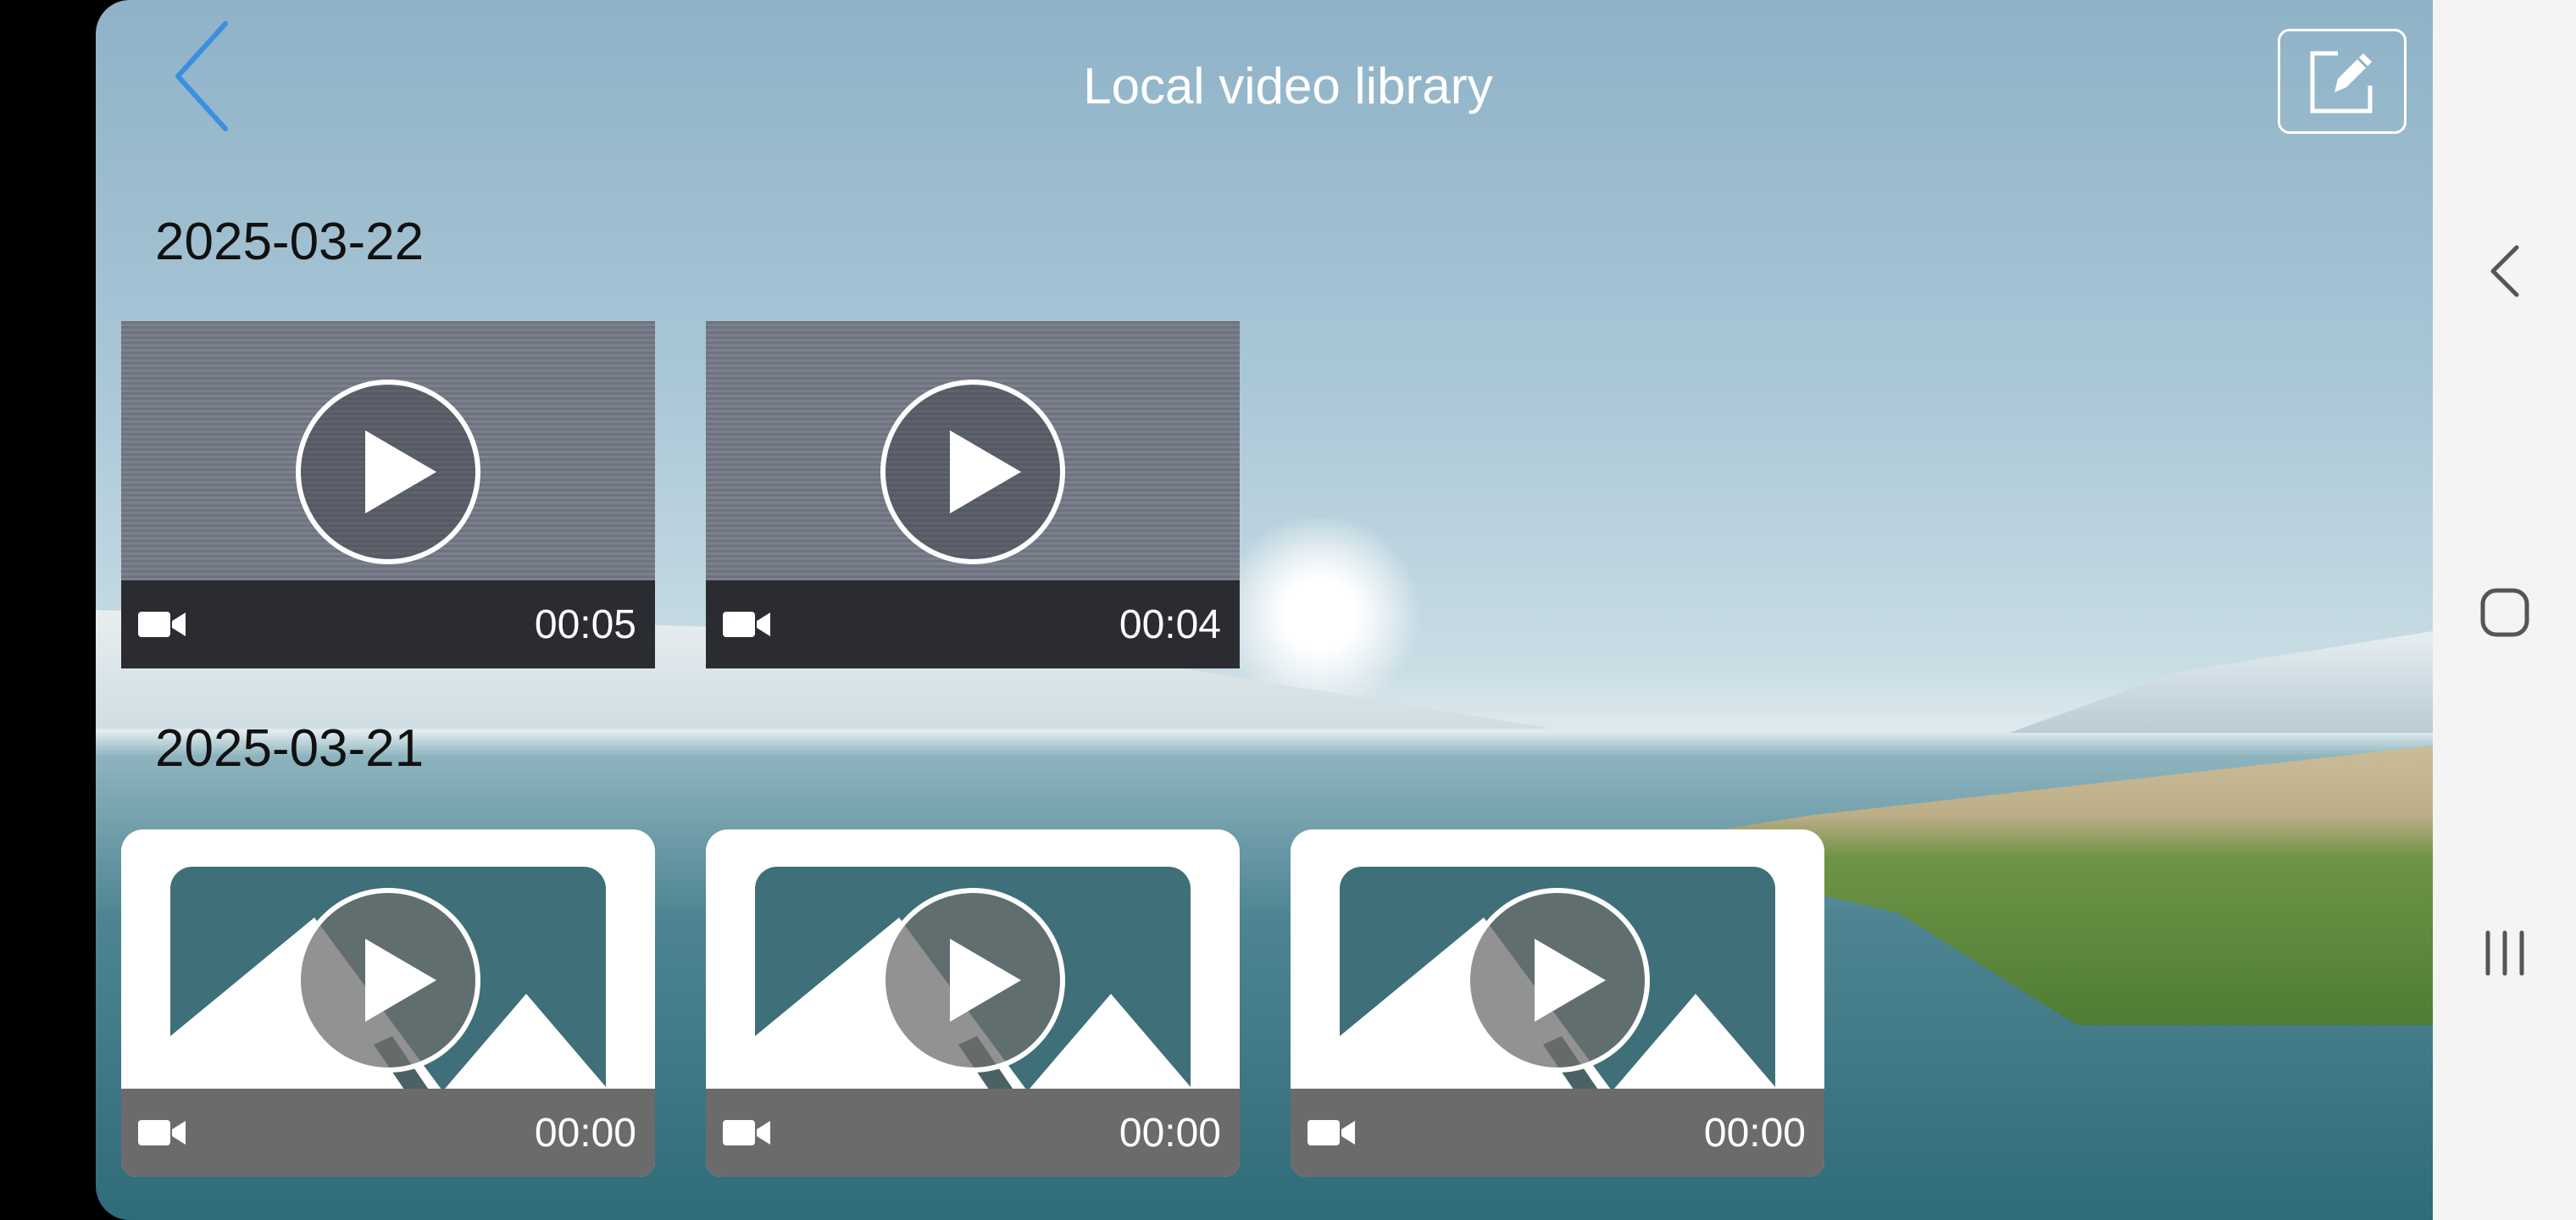  Describe the element at coordinates (290, 748) in the screenshot. I see `date-heading: 2025-03-21` at that location.